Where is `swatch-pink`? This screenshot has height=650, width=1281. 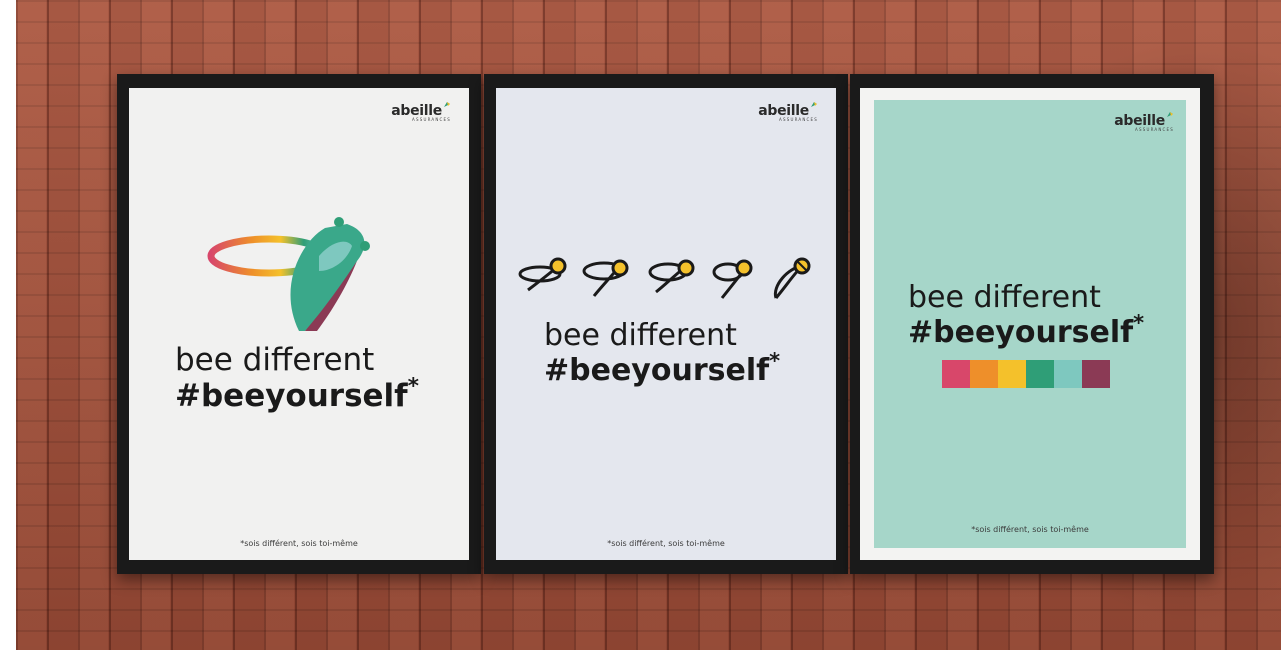
swatch-pink is located at coordinates (956, 374).